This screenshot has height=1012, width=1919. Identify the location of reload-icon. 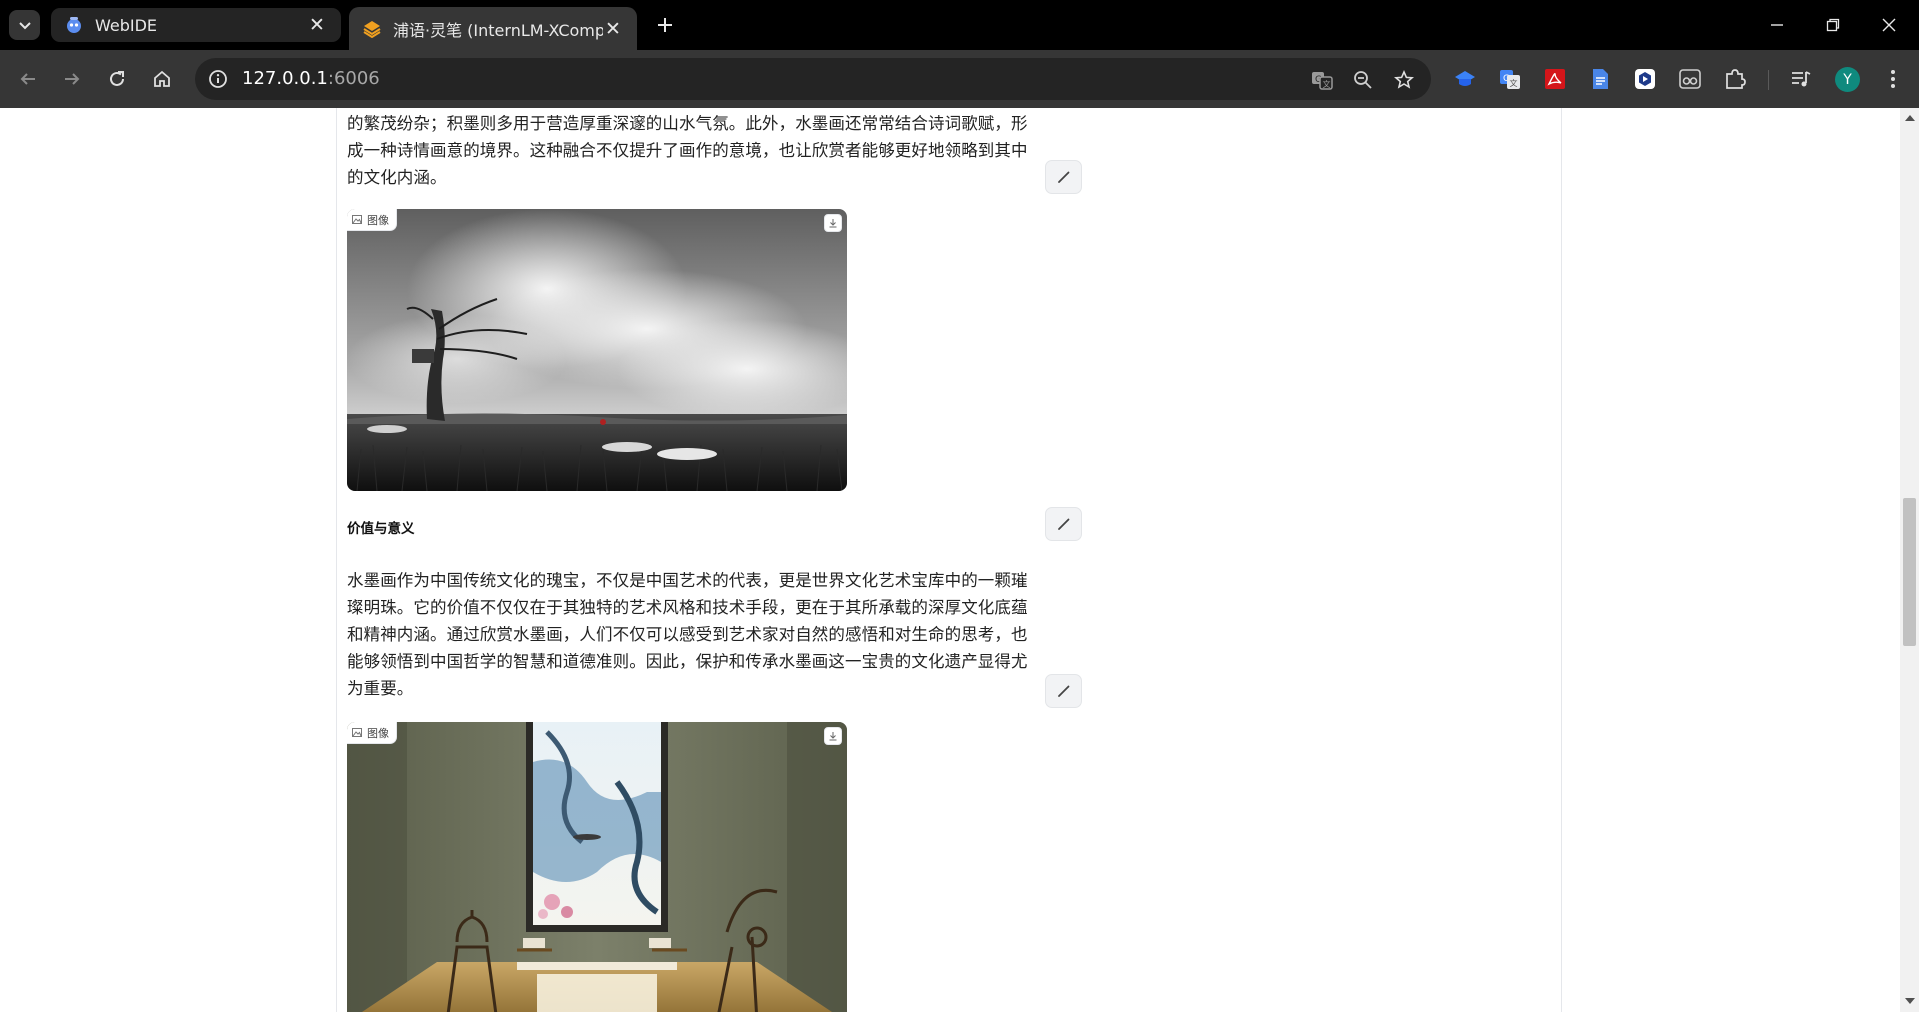
(117, 78).